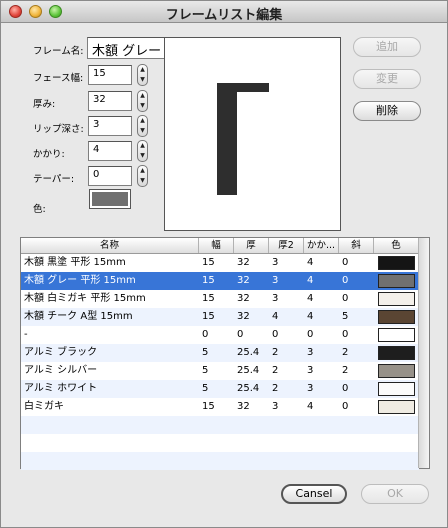  What do you see at coordinates (314, 494) in the screenshot?
I see `cancel-button: Cansel` at bounding box center [314, 494].